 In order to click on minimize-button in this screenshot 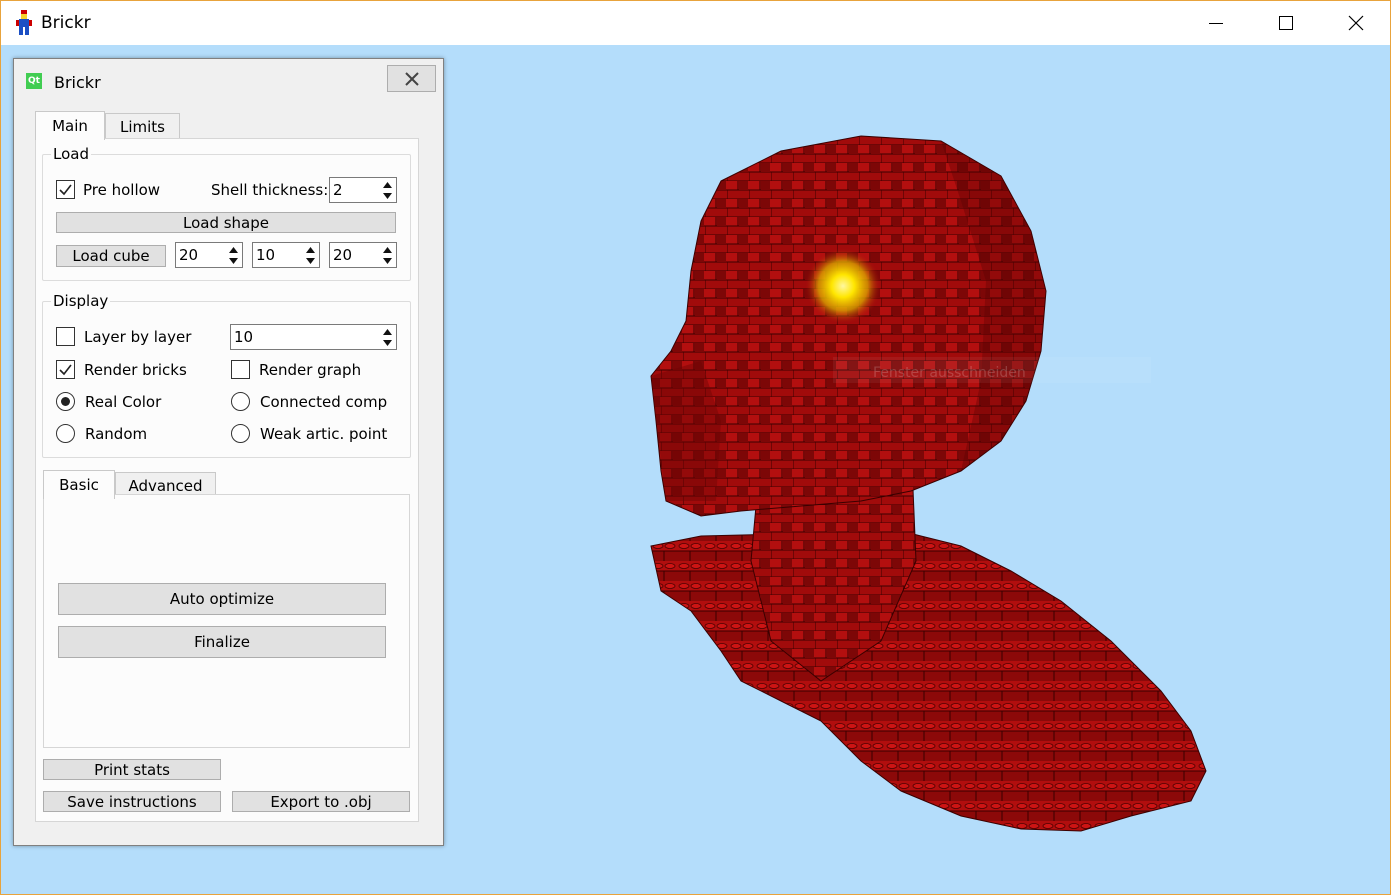, I will do `click(1216, 23)`.